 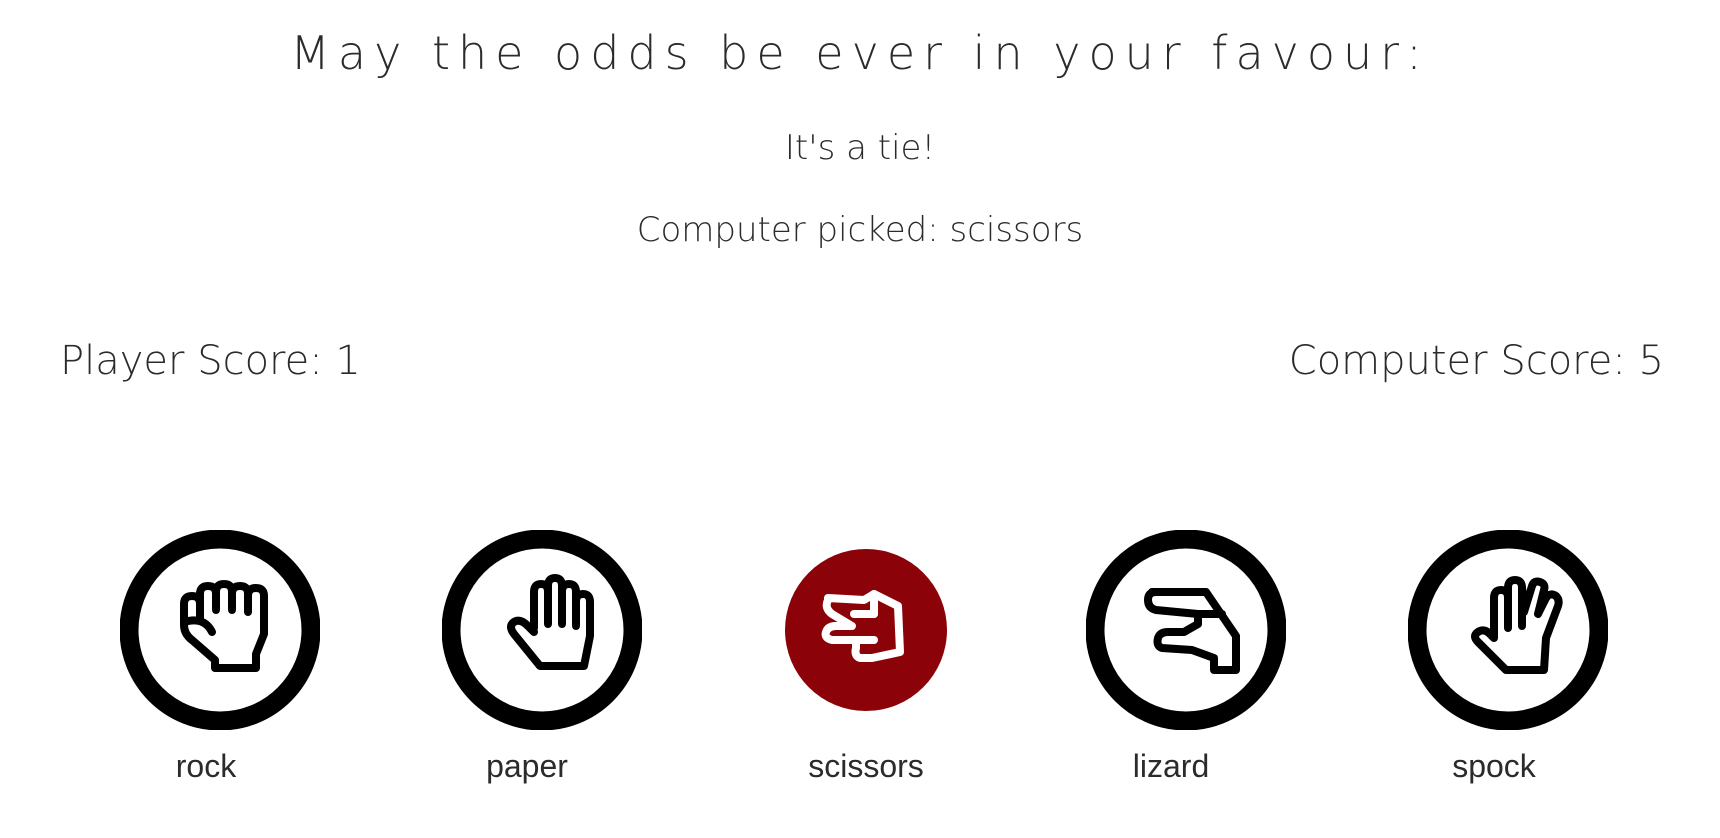 I want to click on scissors-hand-icon, so click(x=866, y=630).